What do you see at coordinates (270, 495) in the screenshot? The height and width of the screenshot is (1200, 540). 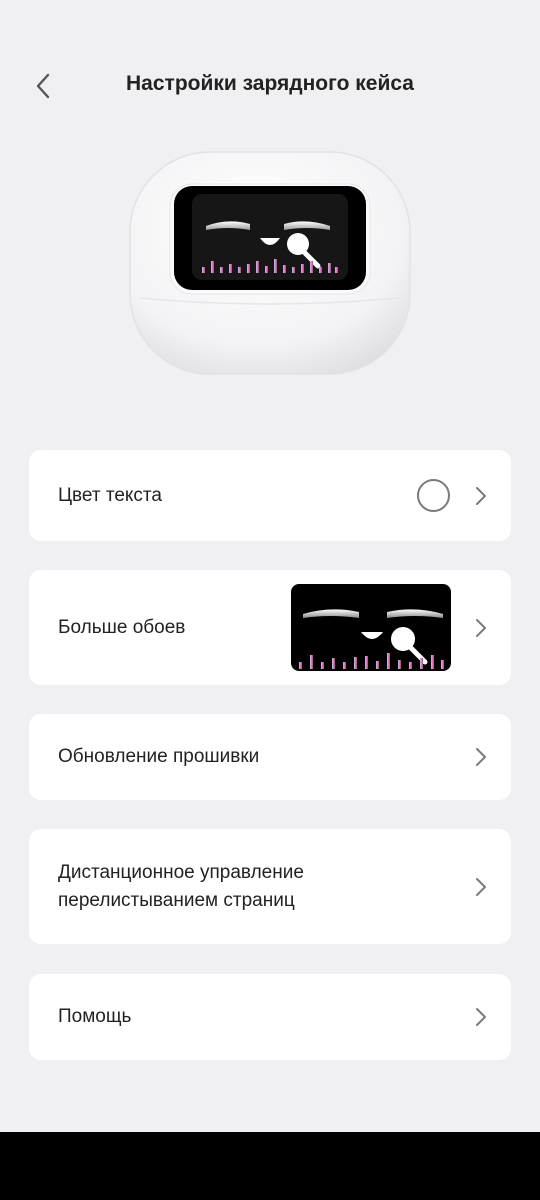 I see `text-color-setting: Цвет текста` at bounding box center [270, 495].